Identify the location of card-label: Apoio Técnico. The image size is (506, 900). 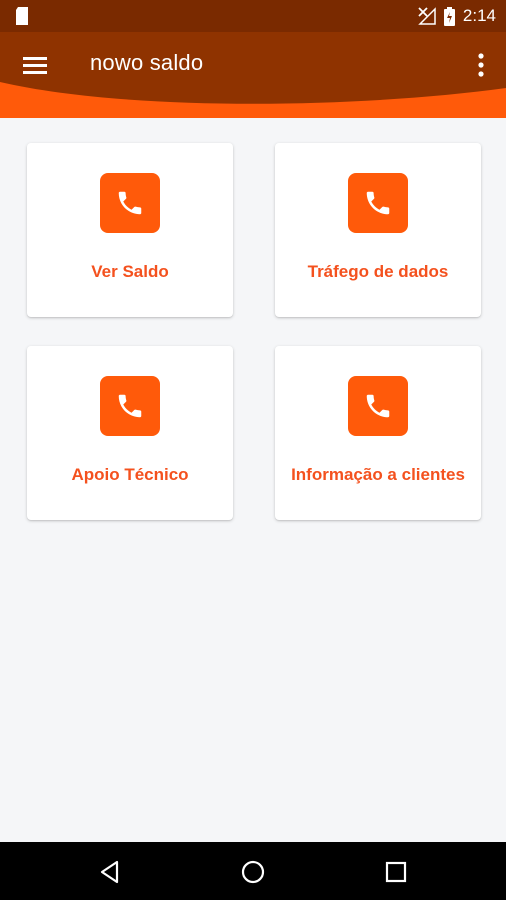
(130, 474).